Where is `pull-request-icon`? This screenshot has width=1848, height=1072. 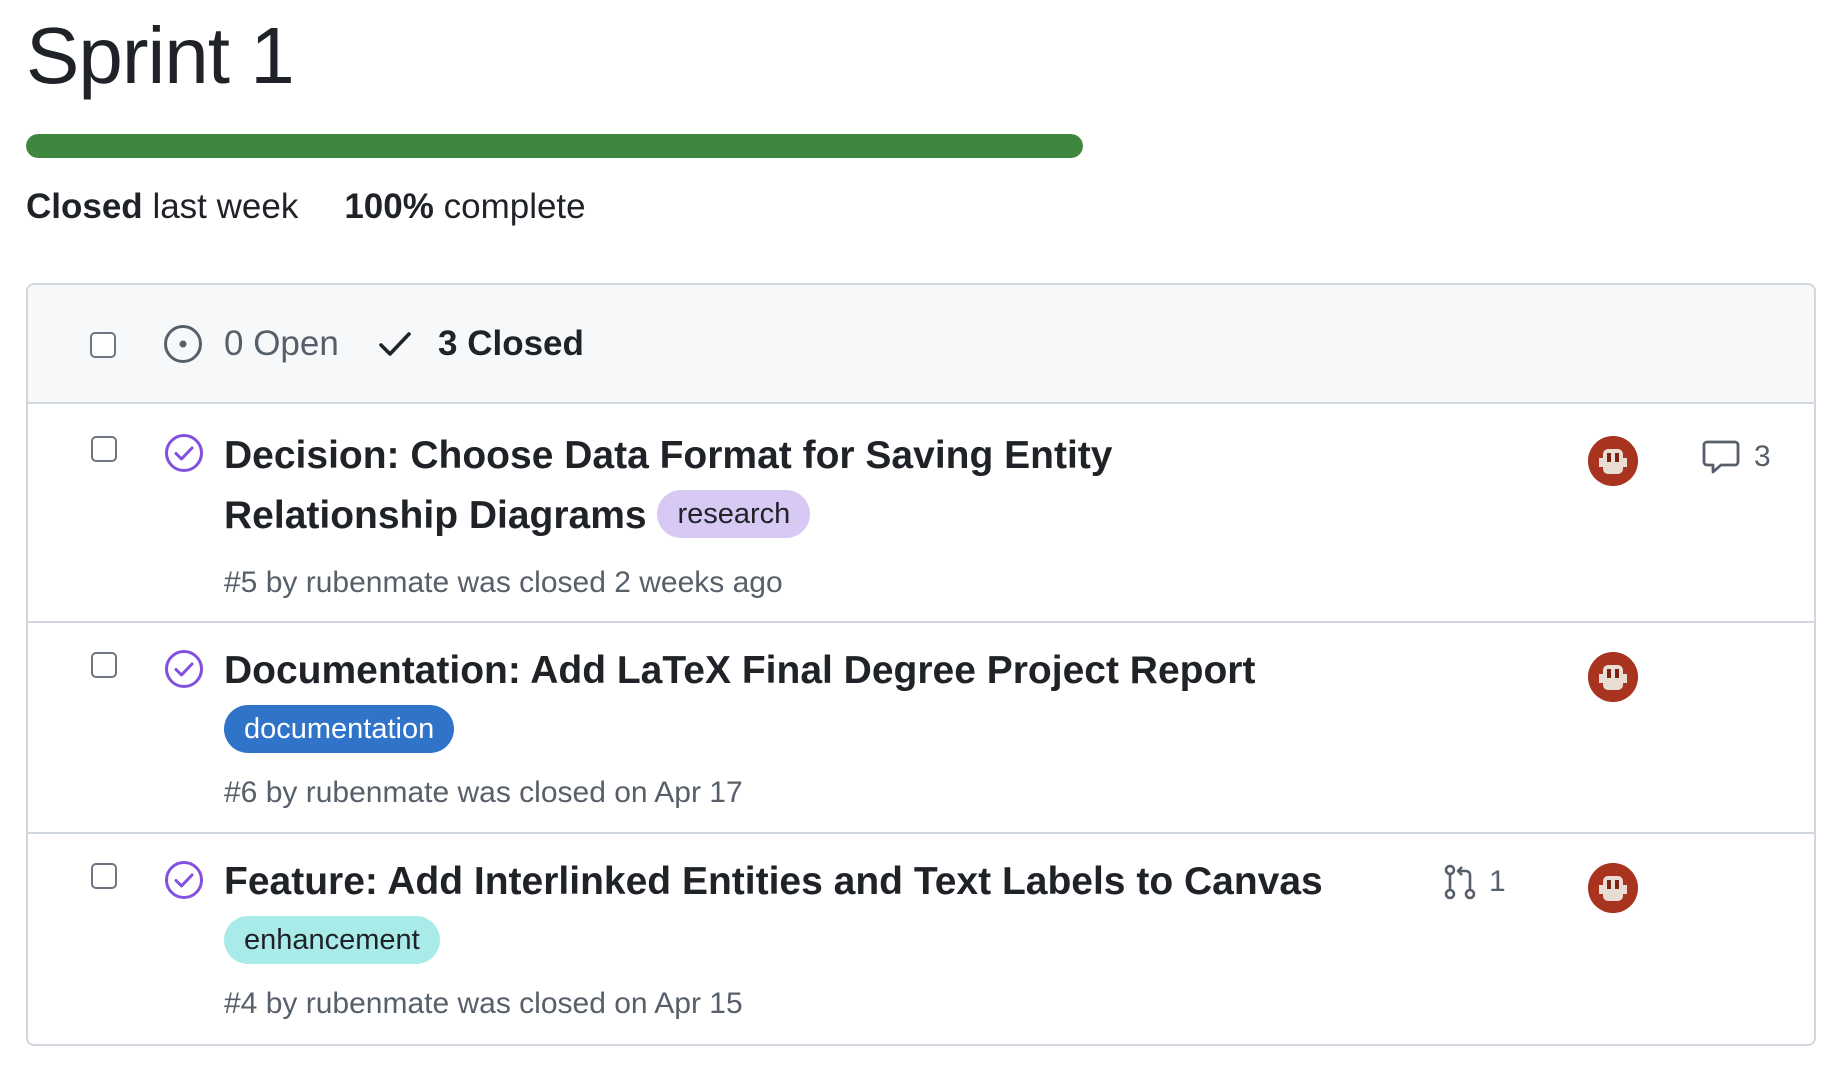
pull-request-icon is located at coordinates (1460, 882).